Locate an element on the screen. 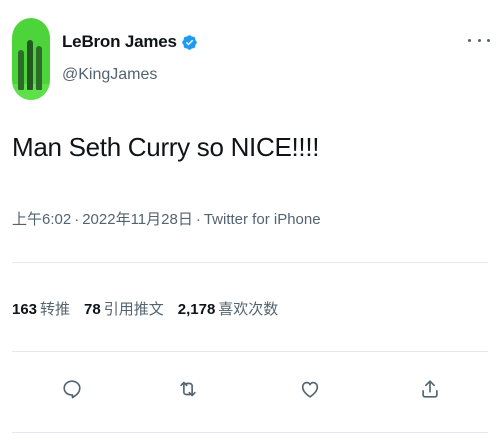  stat-quotes: 78 引用推文 is located at coordinates (124, 308).